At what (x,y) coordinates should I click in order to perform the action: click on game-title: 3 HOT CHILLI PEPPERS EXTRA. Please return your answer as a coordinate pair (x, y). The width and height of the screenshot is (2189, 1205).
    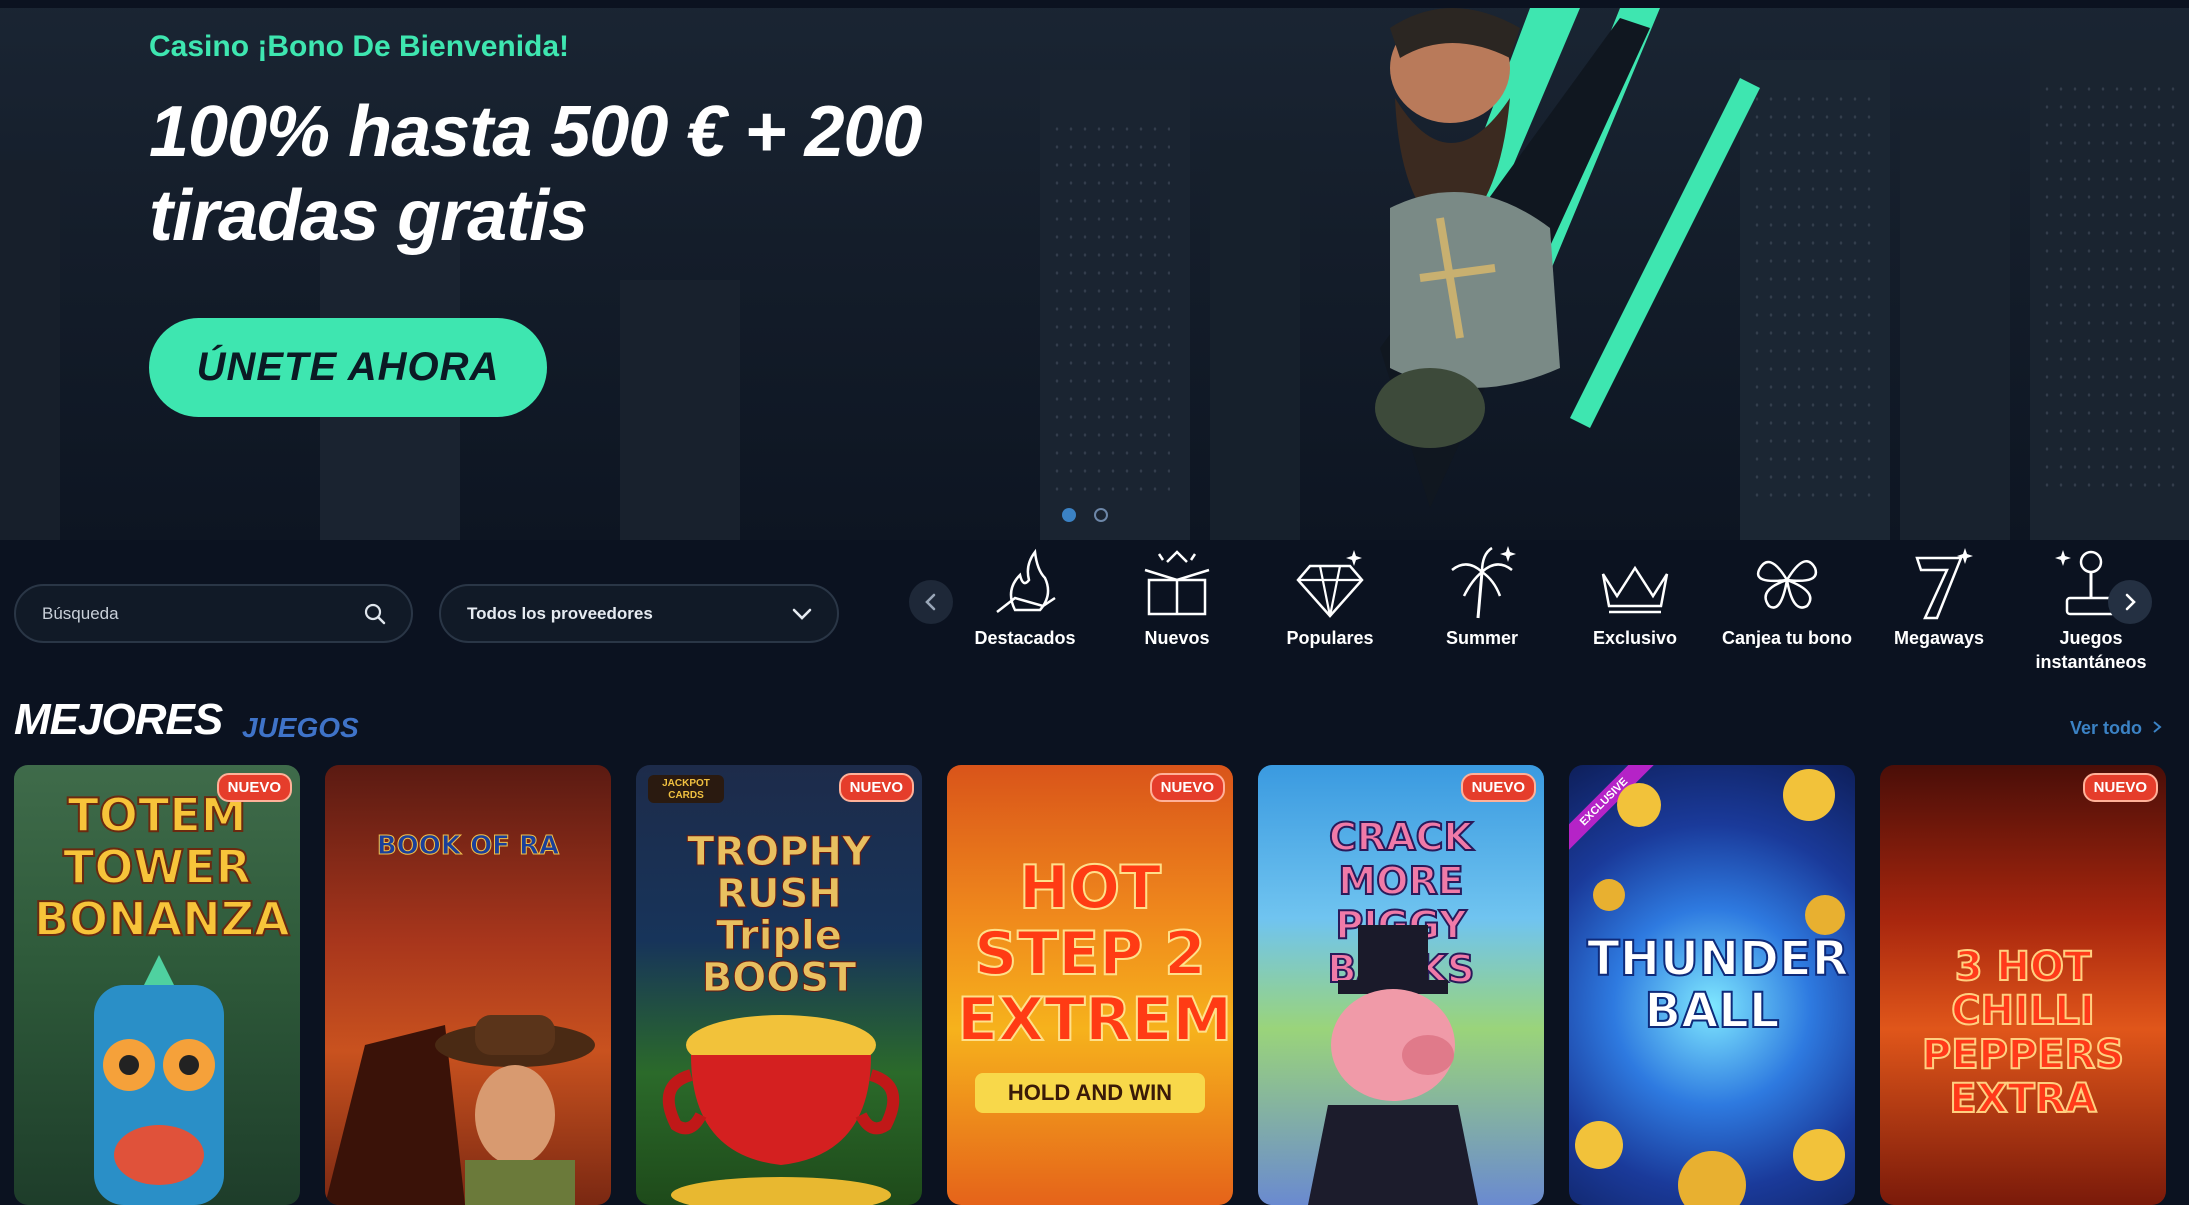
    Looking at the image, I should click on (2023, 1033).